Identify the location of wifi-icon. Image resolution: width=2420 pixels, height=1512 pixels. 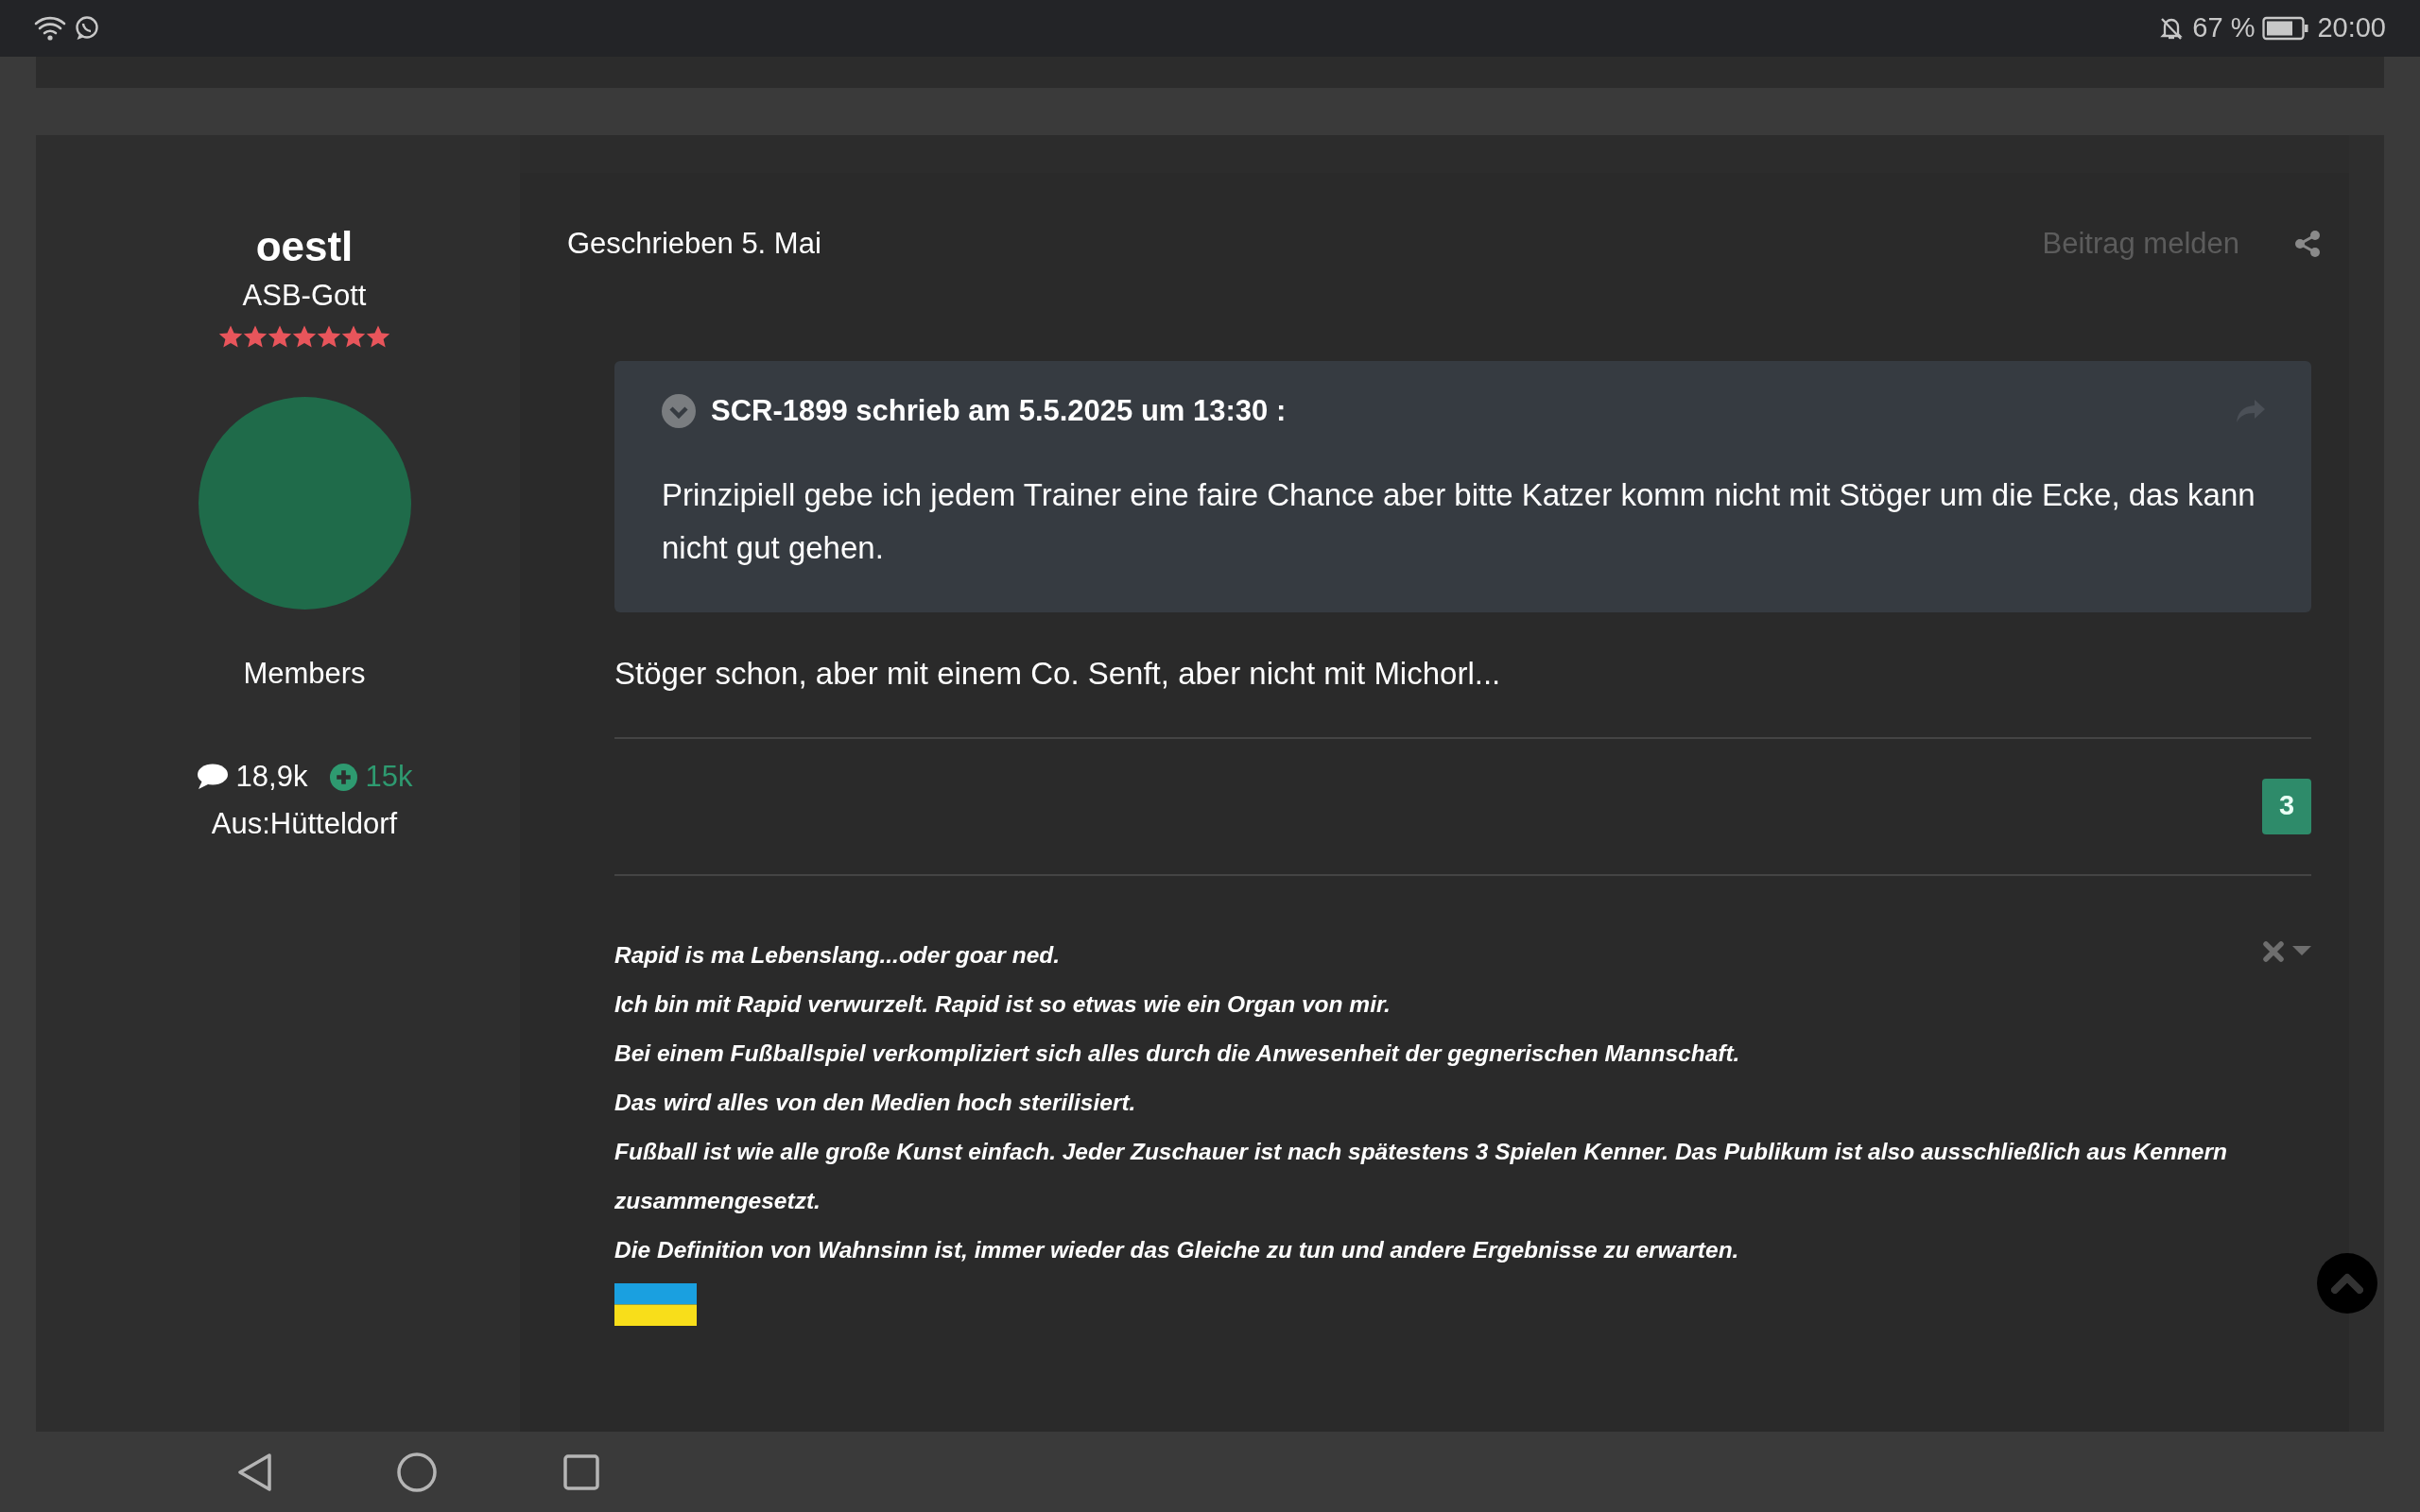
(50, 28).